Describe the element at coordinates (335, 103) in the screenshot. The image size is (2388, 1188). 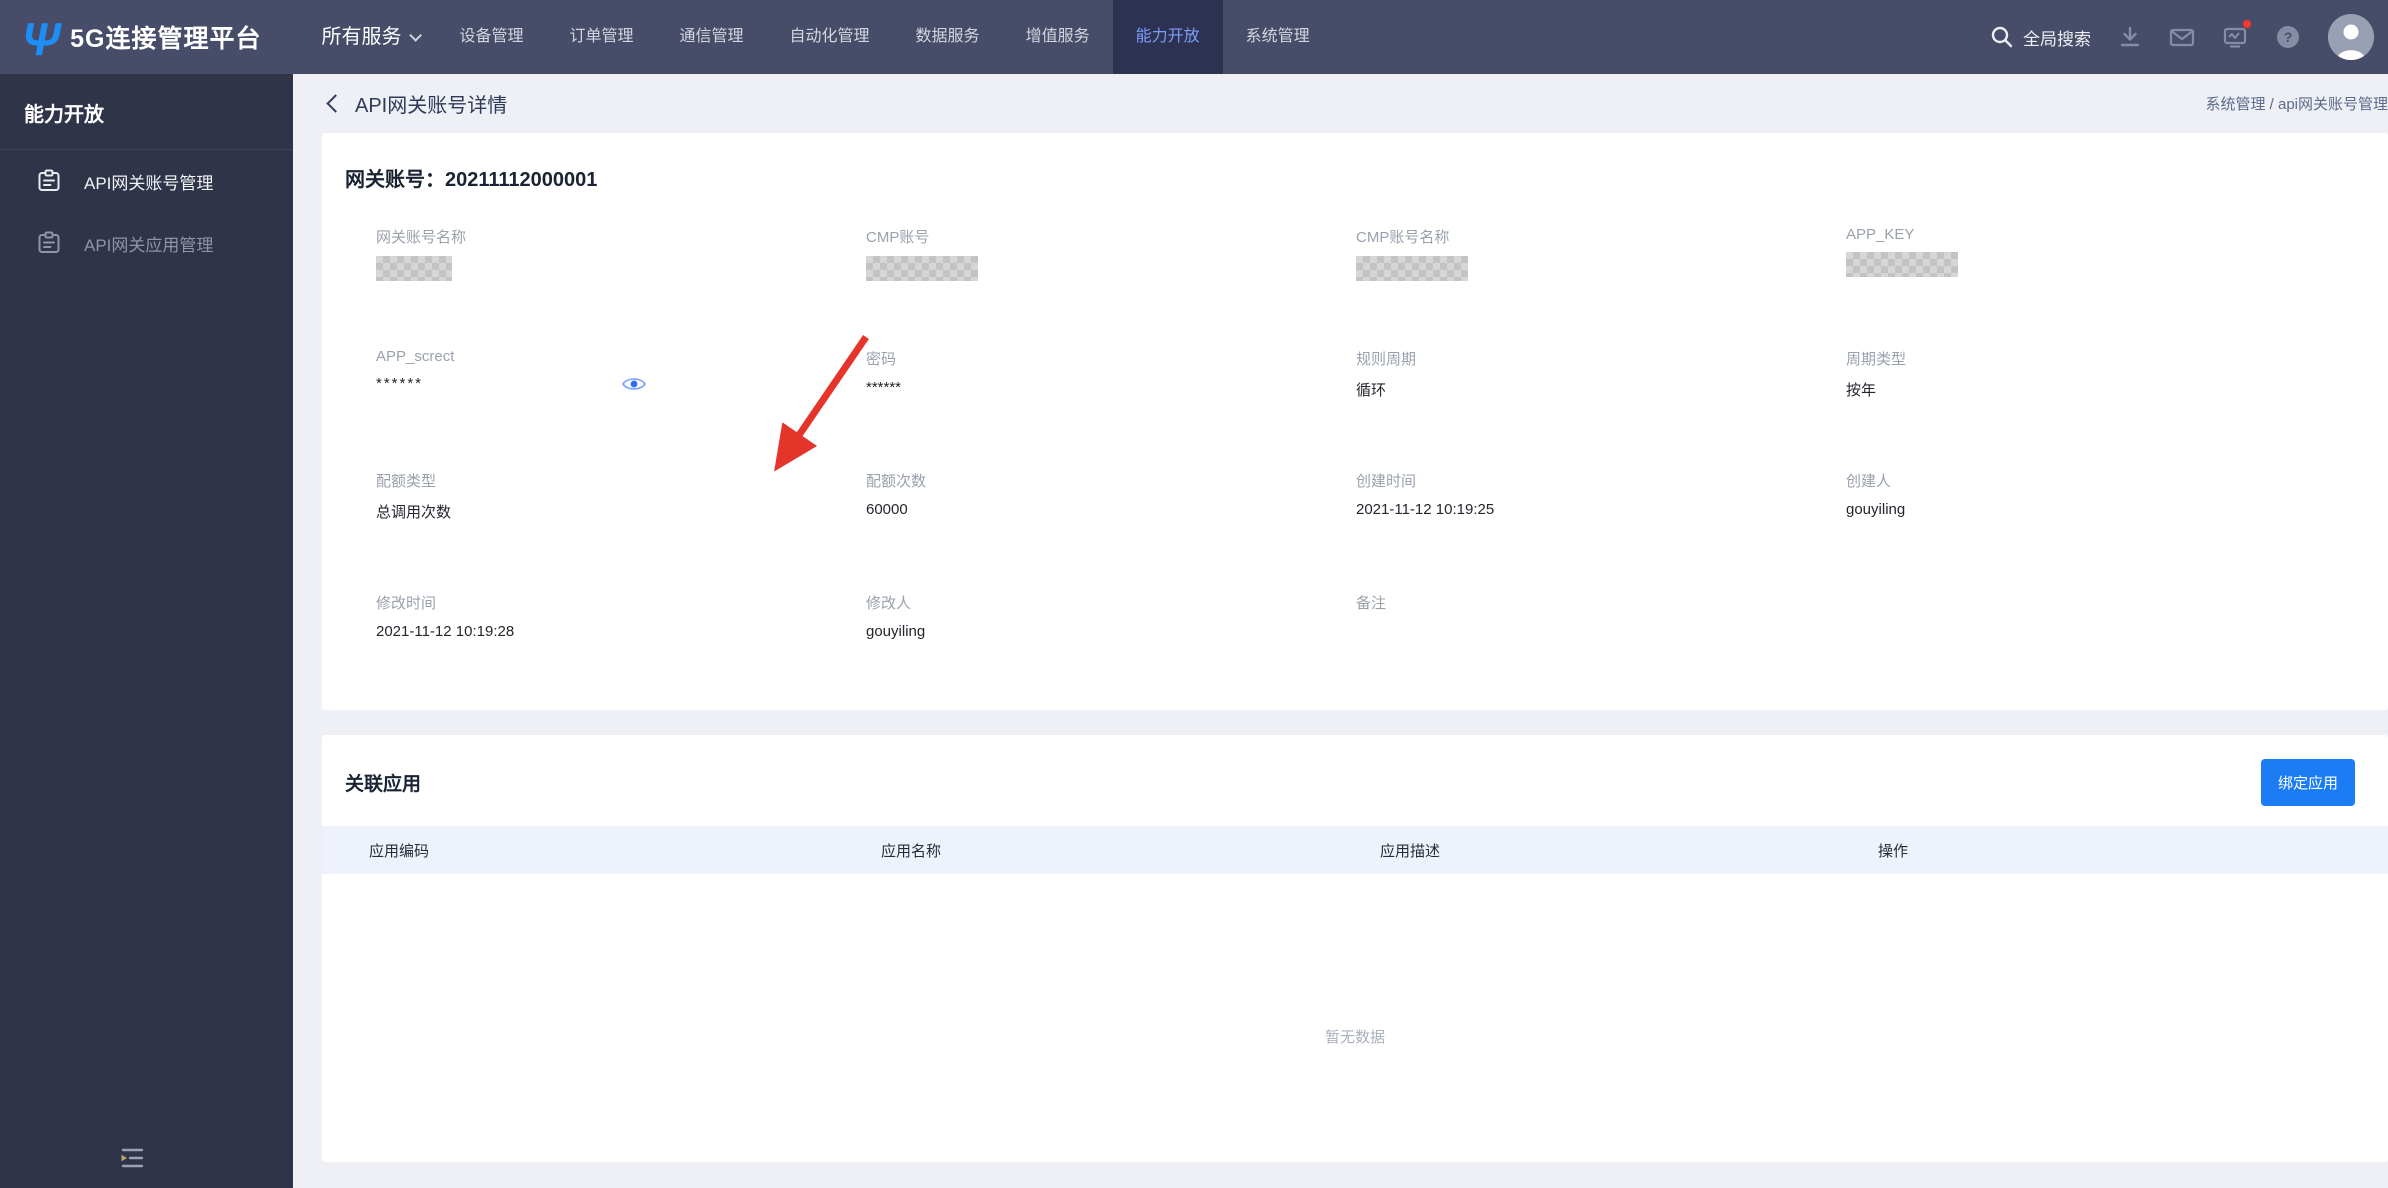
I see `back-icon` at that location.